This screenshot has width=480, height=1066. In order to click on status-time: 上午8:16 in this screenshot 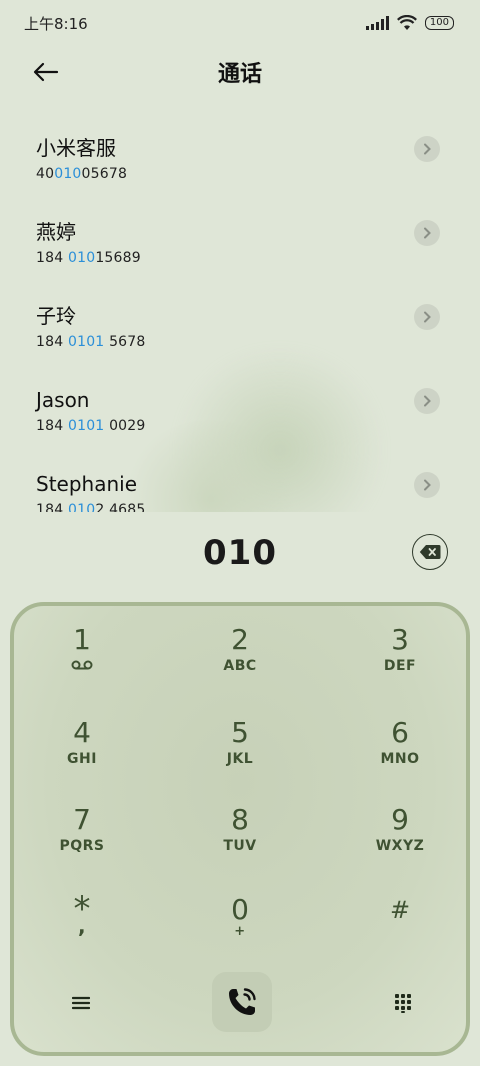, I will do `click(56, 23)`.